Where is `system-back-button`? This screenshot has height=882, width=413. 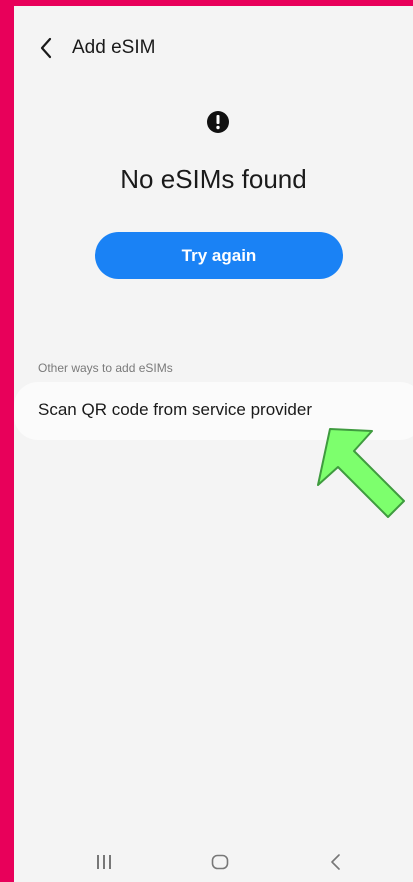 system-back-button is located at coordinates (336, 862).